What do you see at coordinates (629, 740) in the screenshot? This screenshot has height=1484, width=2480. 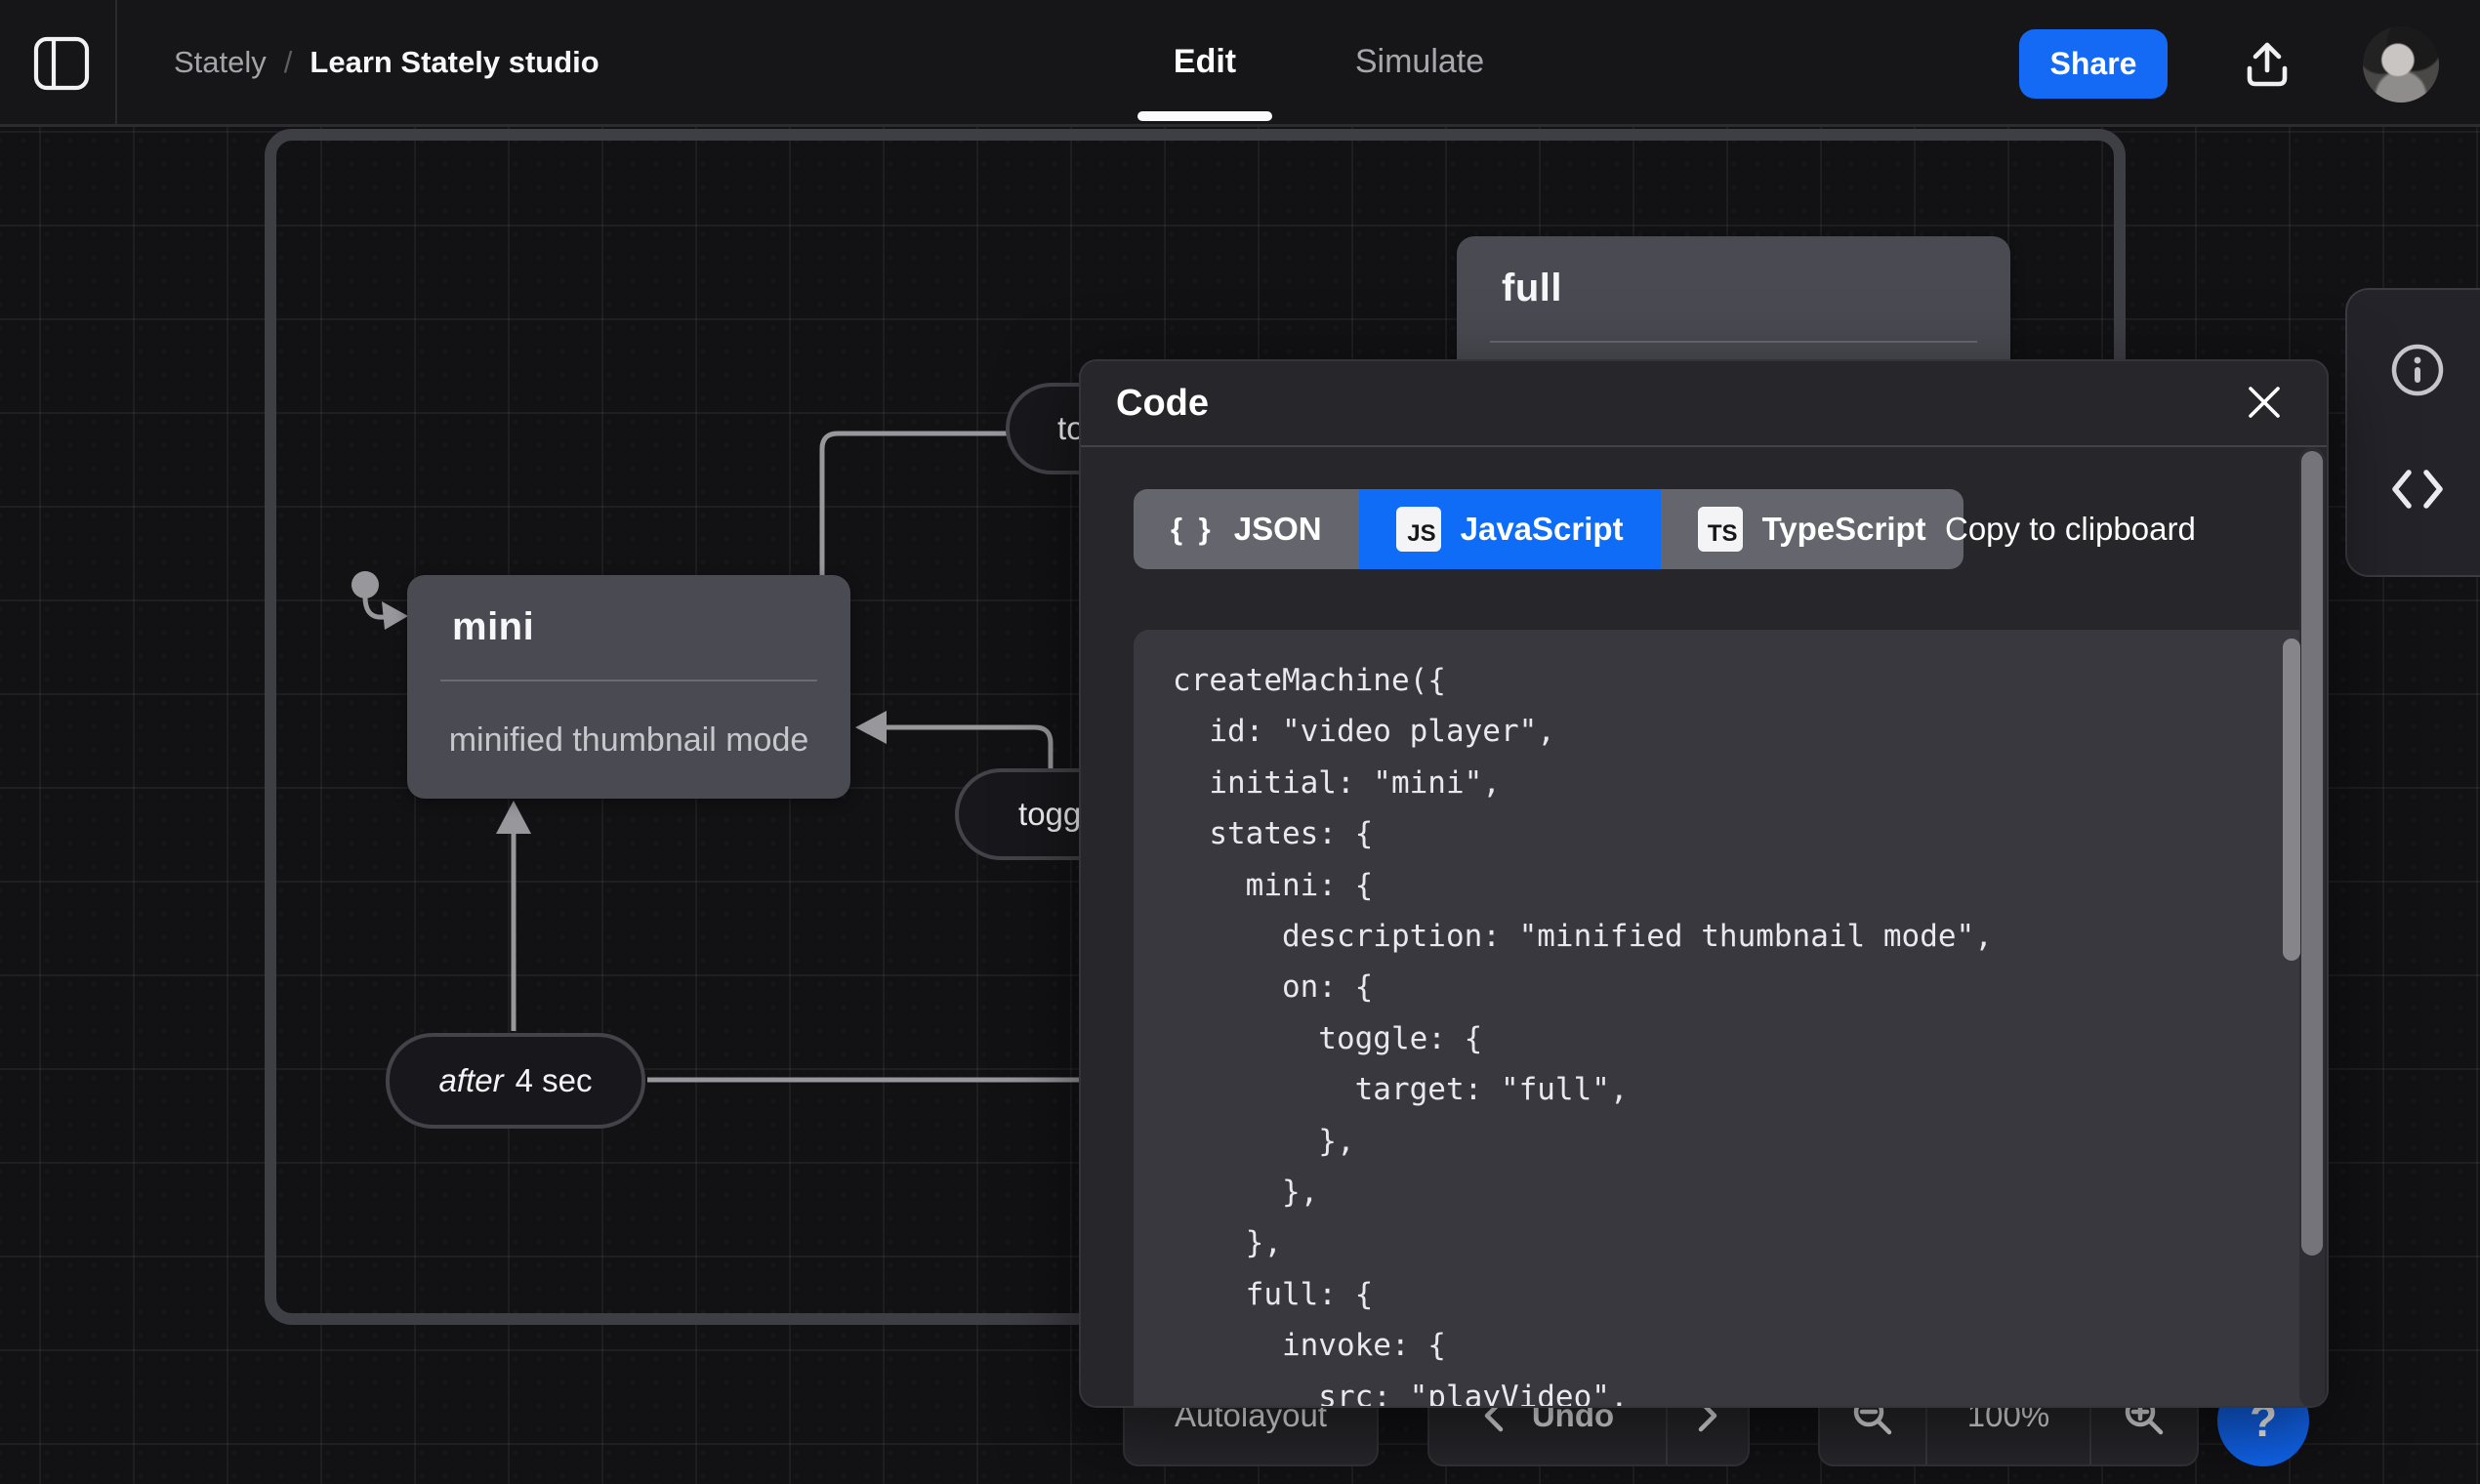 I see `state-description: minified thumbnail mode` at bounding box center [629, 740].